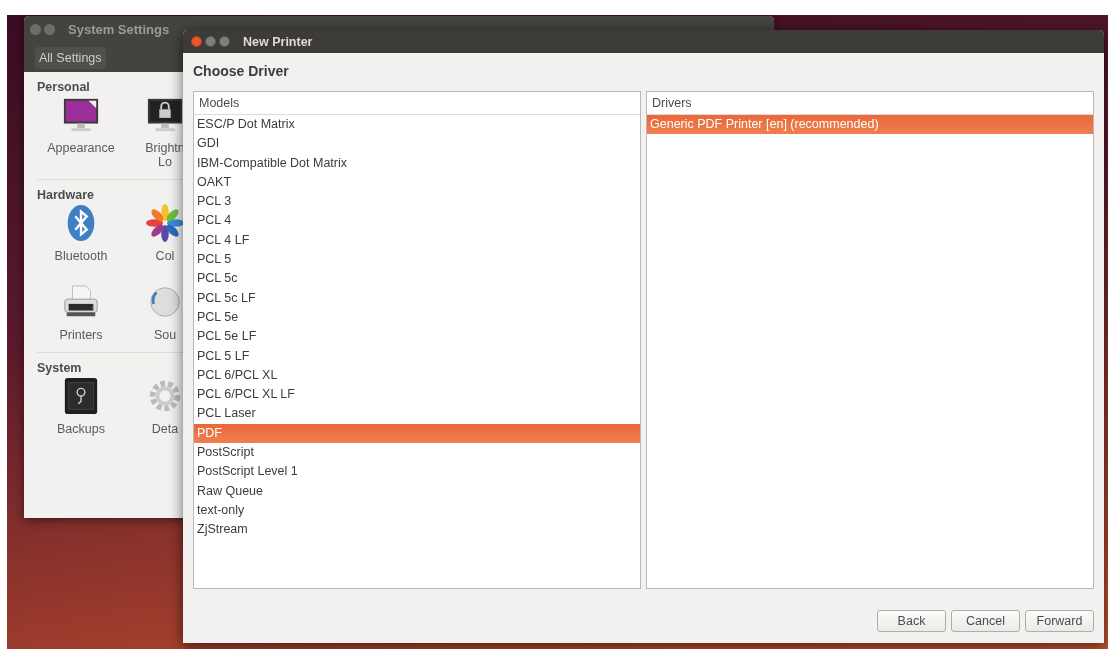 This screenshot has width=1108, height=649. Describe the element at coordinates (417, 337) in the screenshot. I see `list-item: PCL 5e LF` at that location.